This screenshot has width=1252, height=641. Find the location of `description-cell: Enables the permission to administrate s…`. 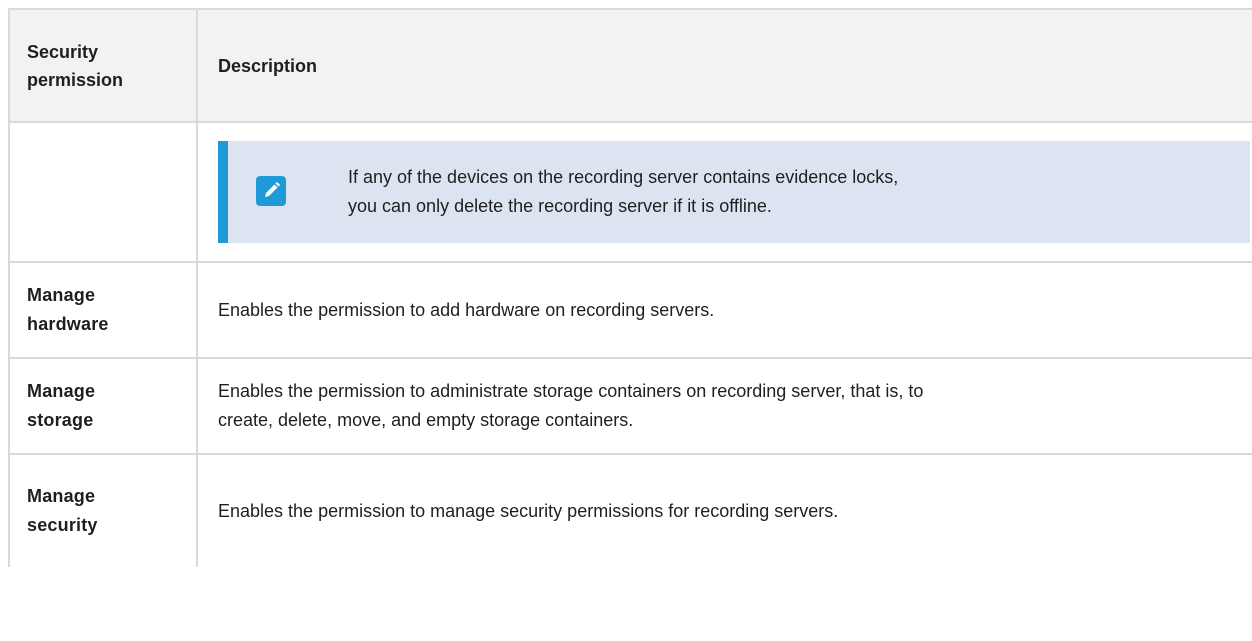

description-cell: Enables the permission to administrate s… is located at coordinates (724, 406).